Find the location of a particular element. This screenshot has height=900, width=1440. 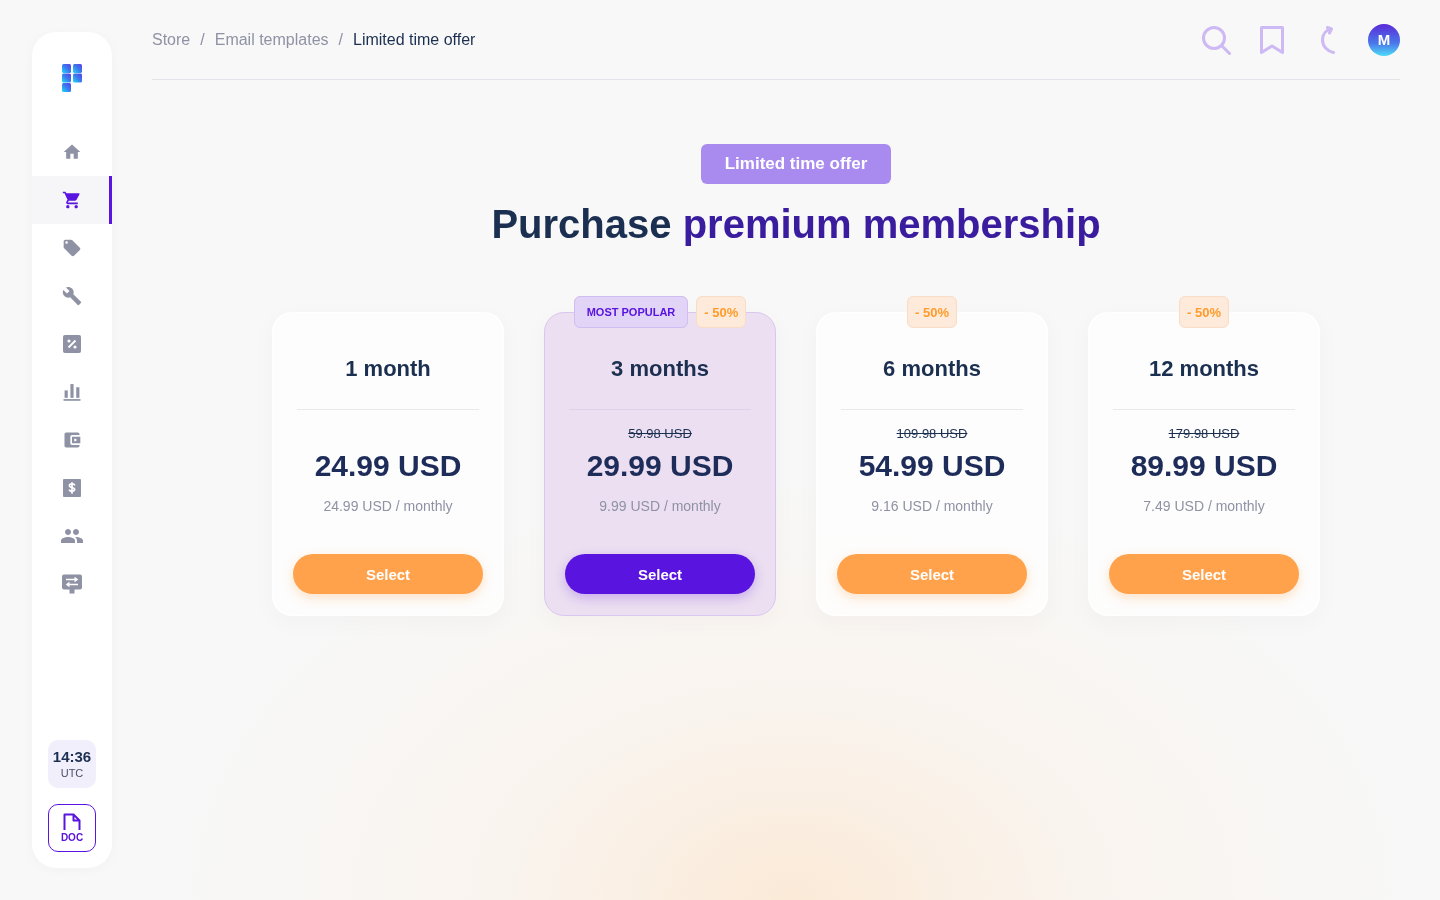

plan-name: 1 month is located at coordinates (388, 369).